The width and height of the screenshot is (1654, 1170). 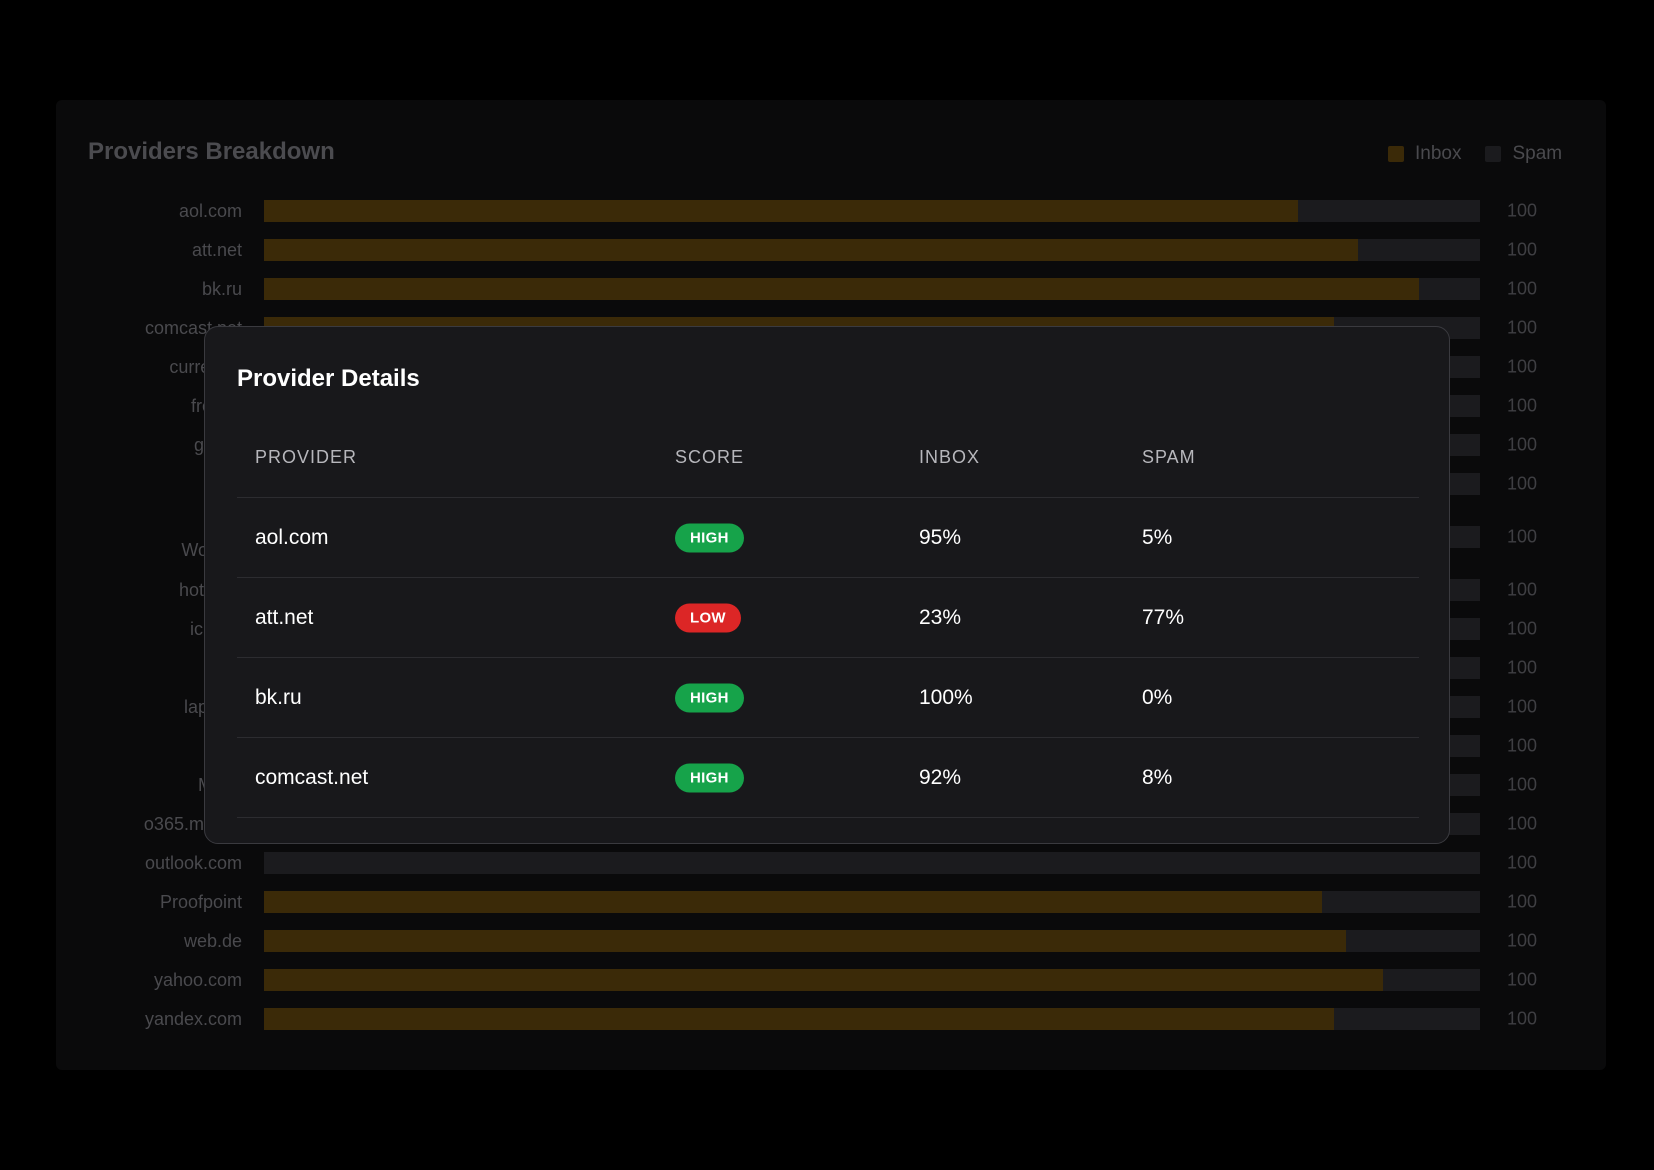 I want to click on legend-label-inbox: Inbox, so click(x=1438, y=153).